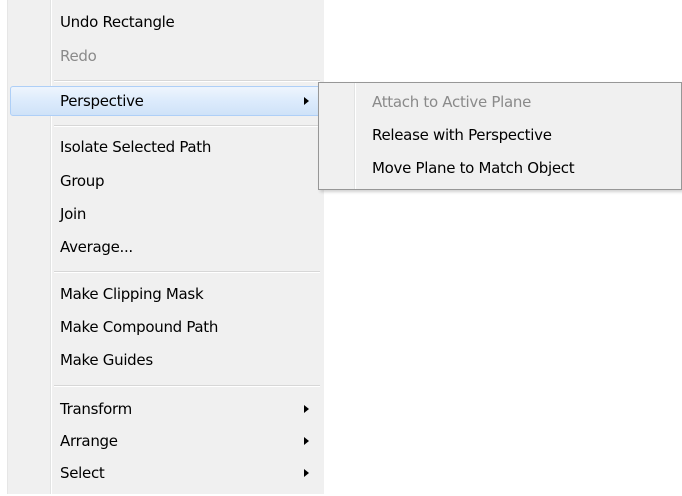 The height and width of the screenshot is (496, 682). I want to click on menu-item-label: Transform, so click(96, 409).